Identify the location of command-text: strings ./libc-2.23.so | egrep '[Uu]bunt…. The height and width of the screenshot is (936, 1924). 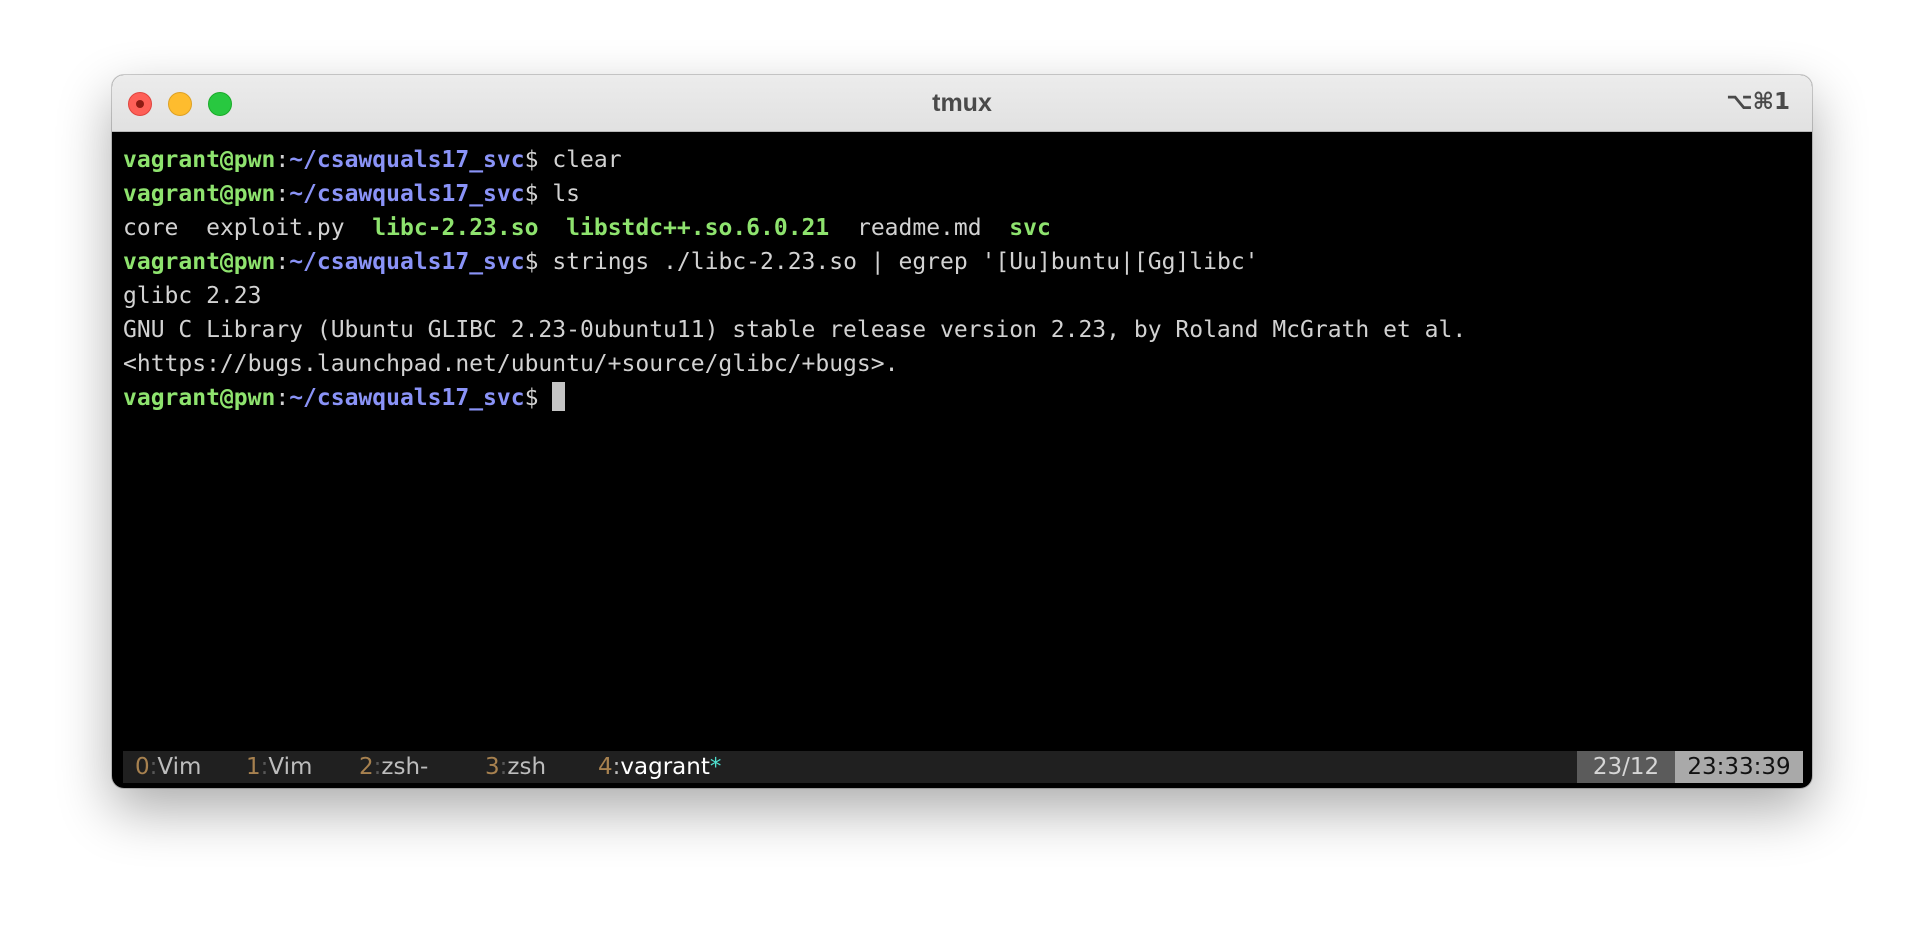
(905, 262).